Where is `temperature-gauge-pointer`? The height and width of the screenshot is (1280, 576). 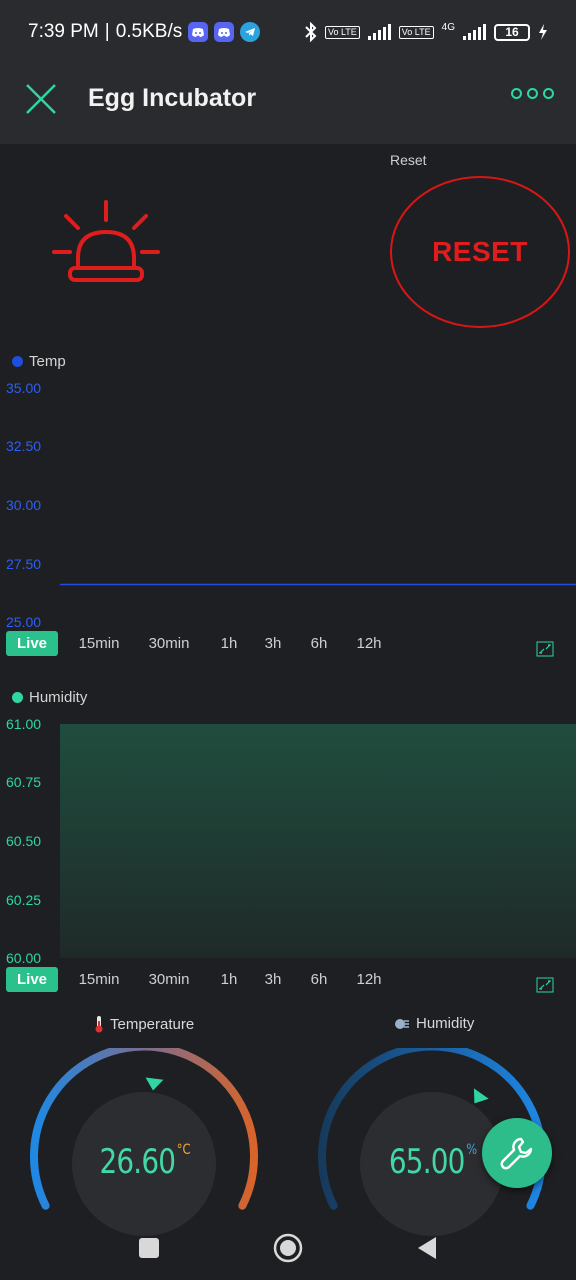
temperature-gauge-pointer is located at coordinates (154, 1084).